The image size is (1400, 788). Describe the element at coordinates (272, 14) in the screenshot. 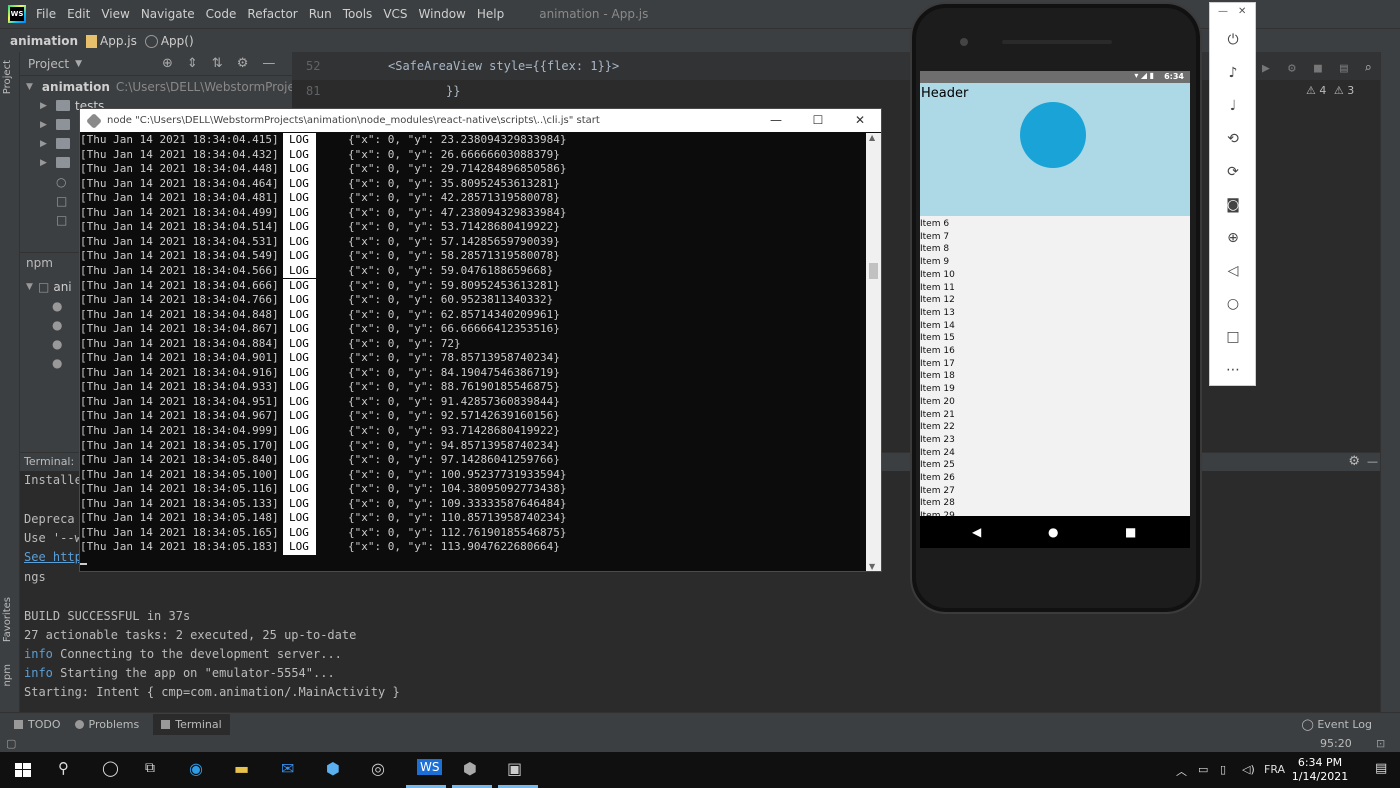

I see `menu-refactor: Refactor` at that location.